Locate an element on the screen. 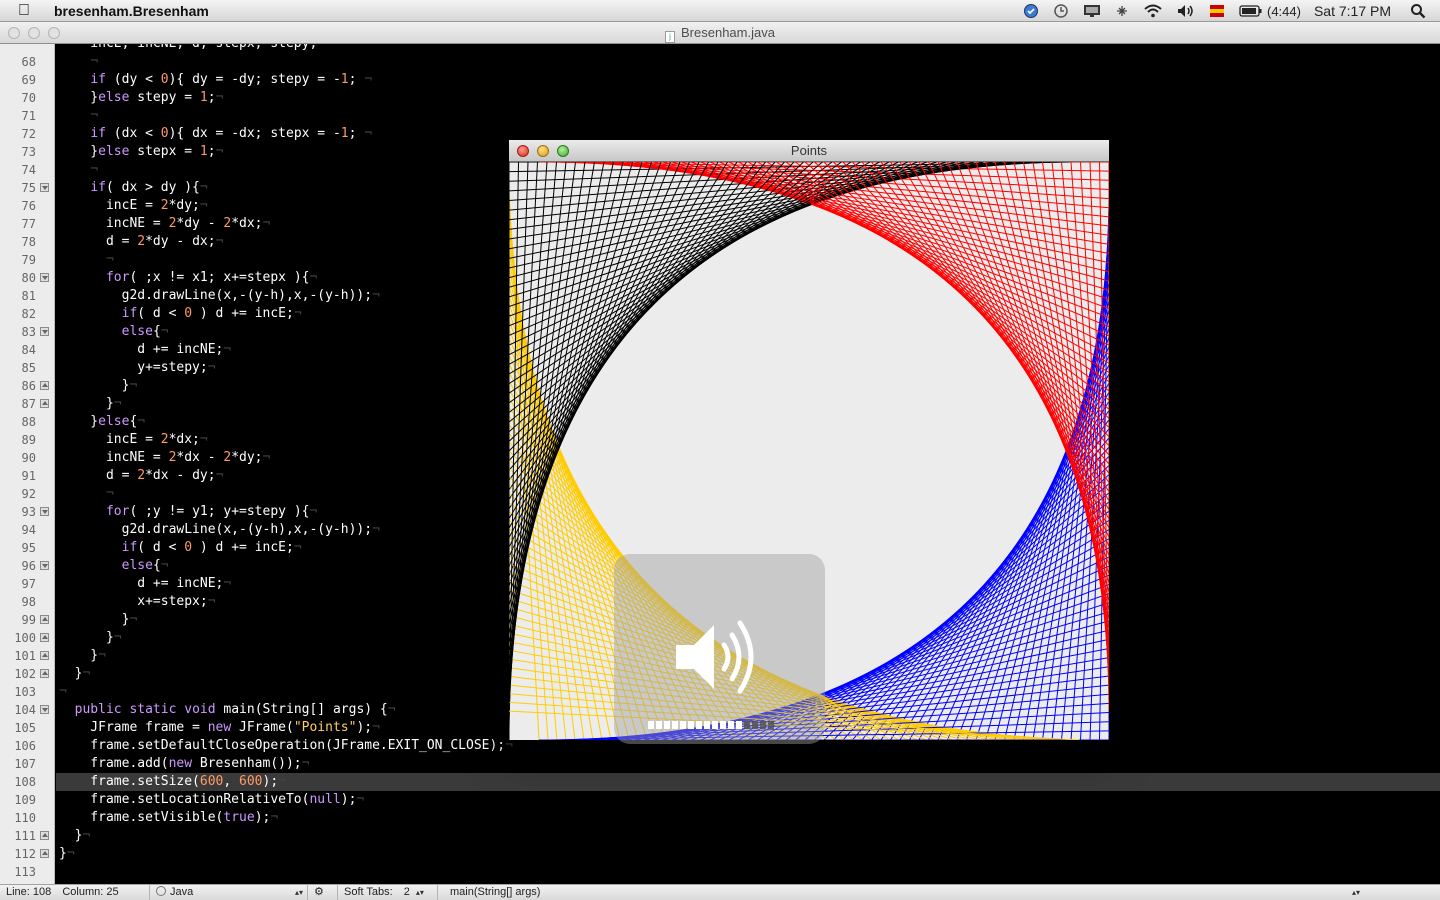 This screenshot has width=1440, height=900. line-number: 76 is located at coordinates (28, 206).